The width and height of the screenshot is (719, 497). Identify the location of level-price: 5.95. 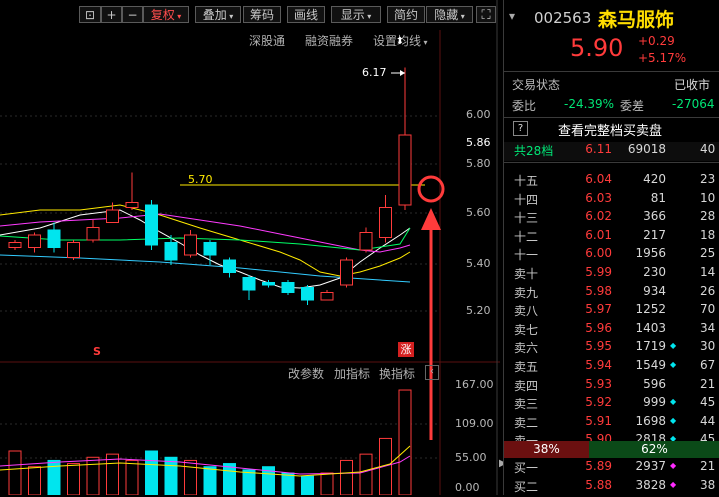
(598, 346).